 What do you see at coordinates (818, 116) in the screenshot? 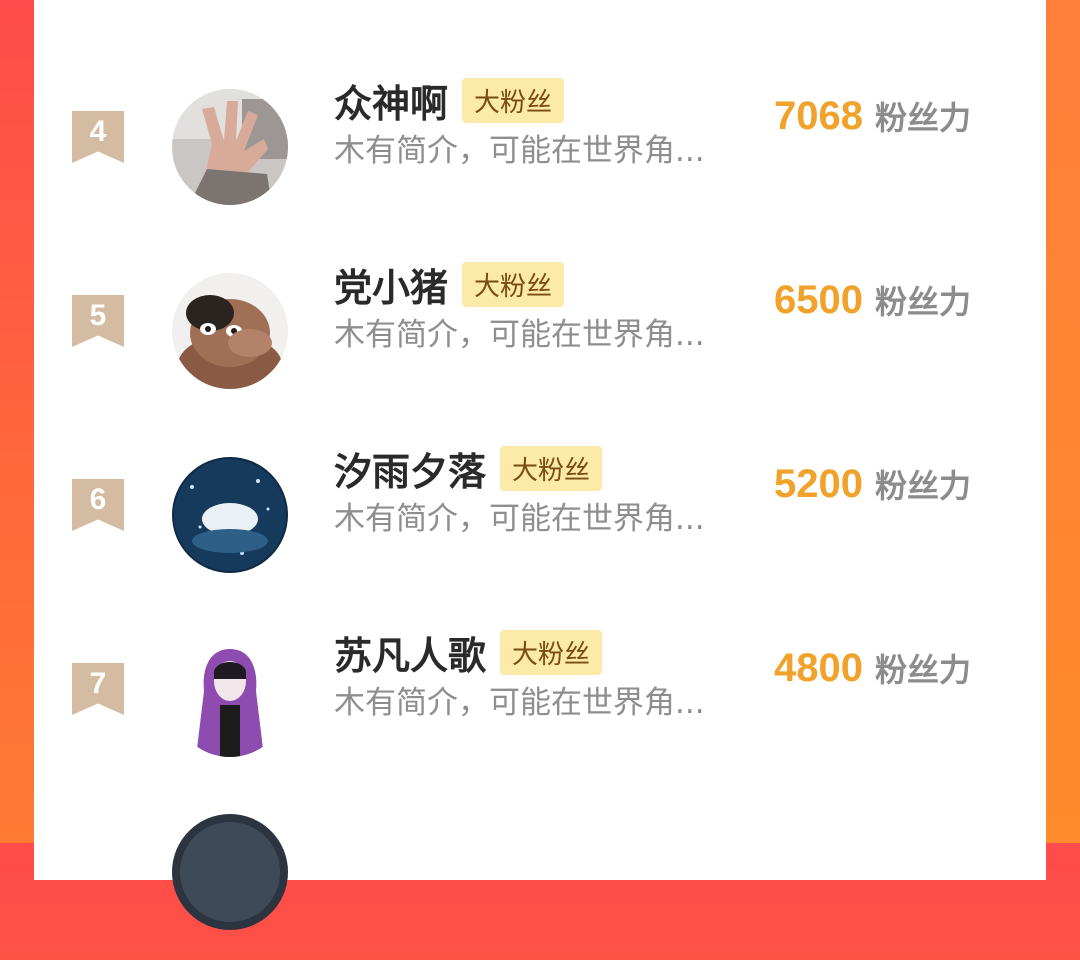
I see `fan-power-value: 7068` at bounding box center [818, 116].